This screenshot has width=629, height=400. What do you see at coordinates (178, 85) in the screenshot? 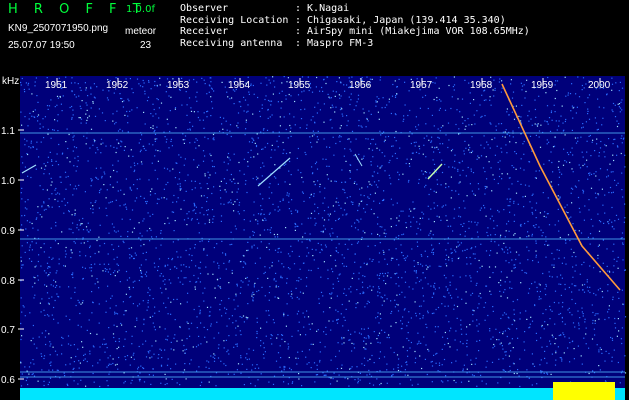
I see `x-tick-label: 1953` at bounding box center [178, 85].